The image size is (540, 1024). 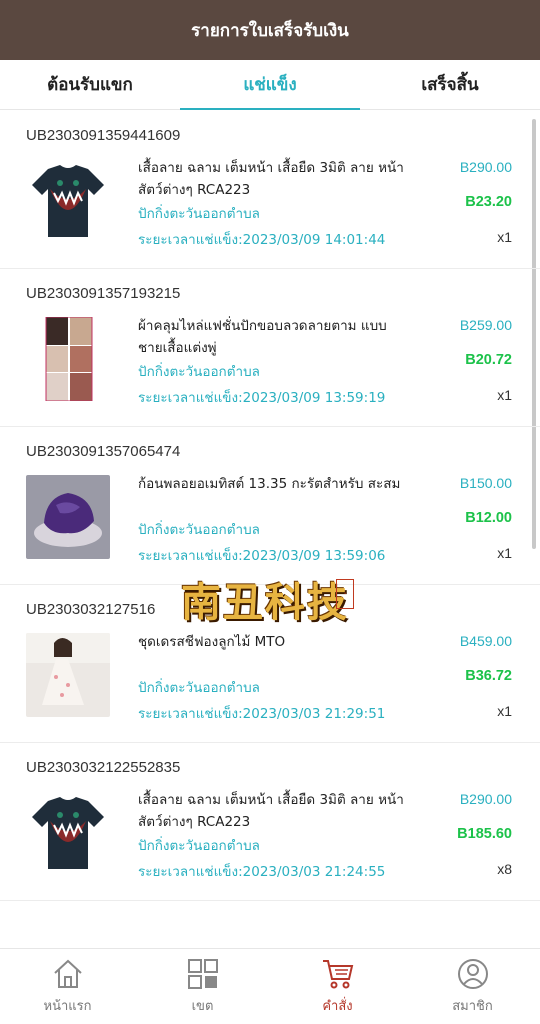 What do you see at coordinates (202, 974) in the screenshot?
I see `grid-icon` at bounding box center [202, 974].